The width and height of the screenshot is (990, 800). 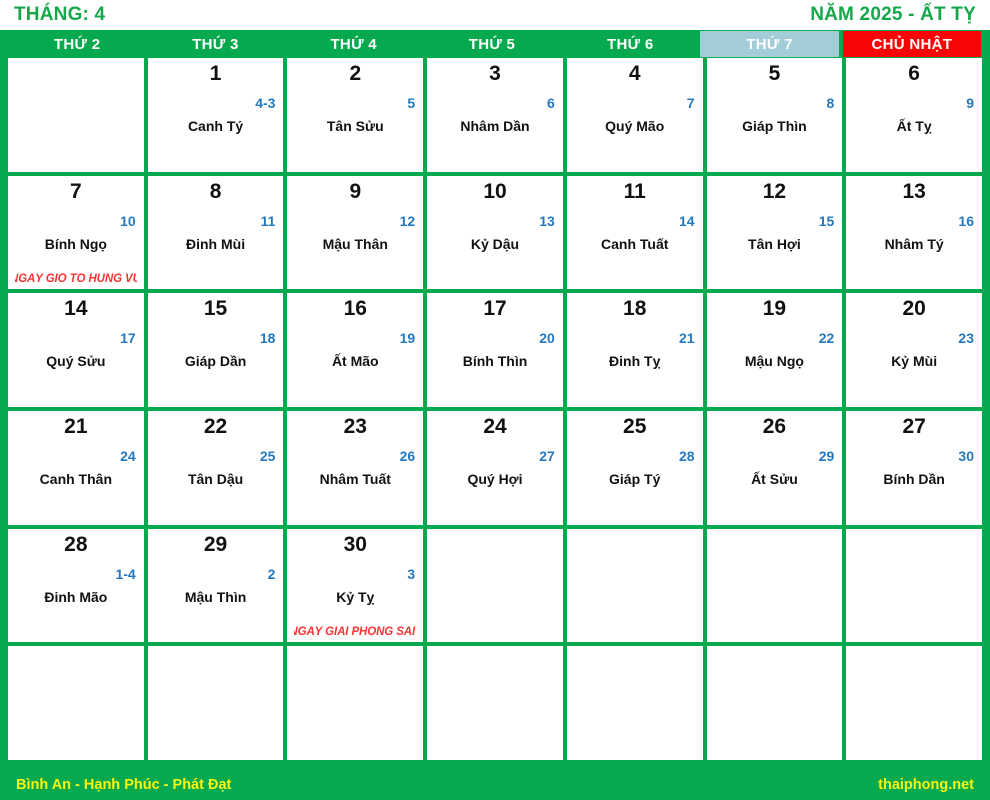 I want to click on lunar-day-name: Nhâm Tuất, so click(x=355, y=478).